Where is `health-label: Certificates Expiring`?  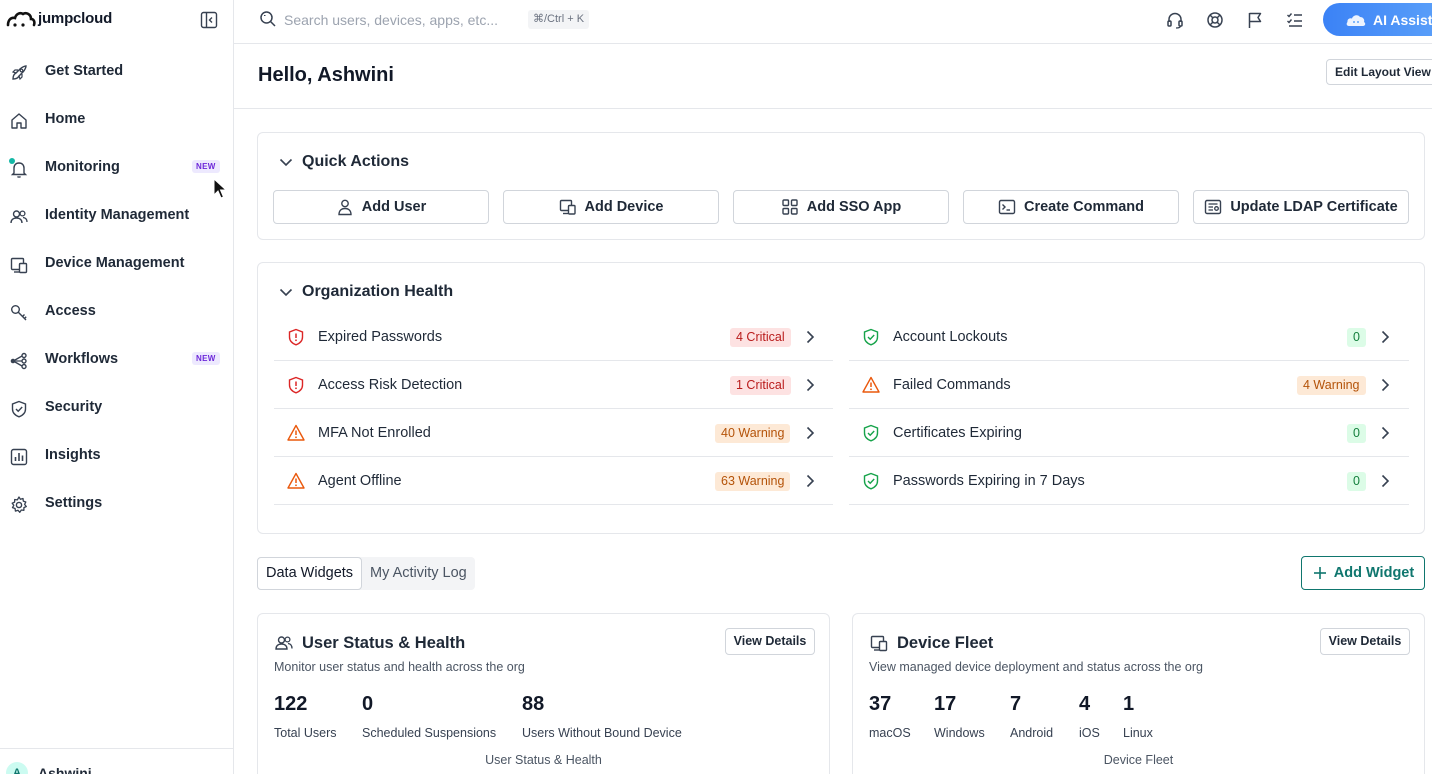
health-label: Certificates Expiring is located at coordinates (957, 433).